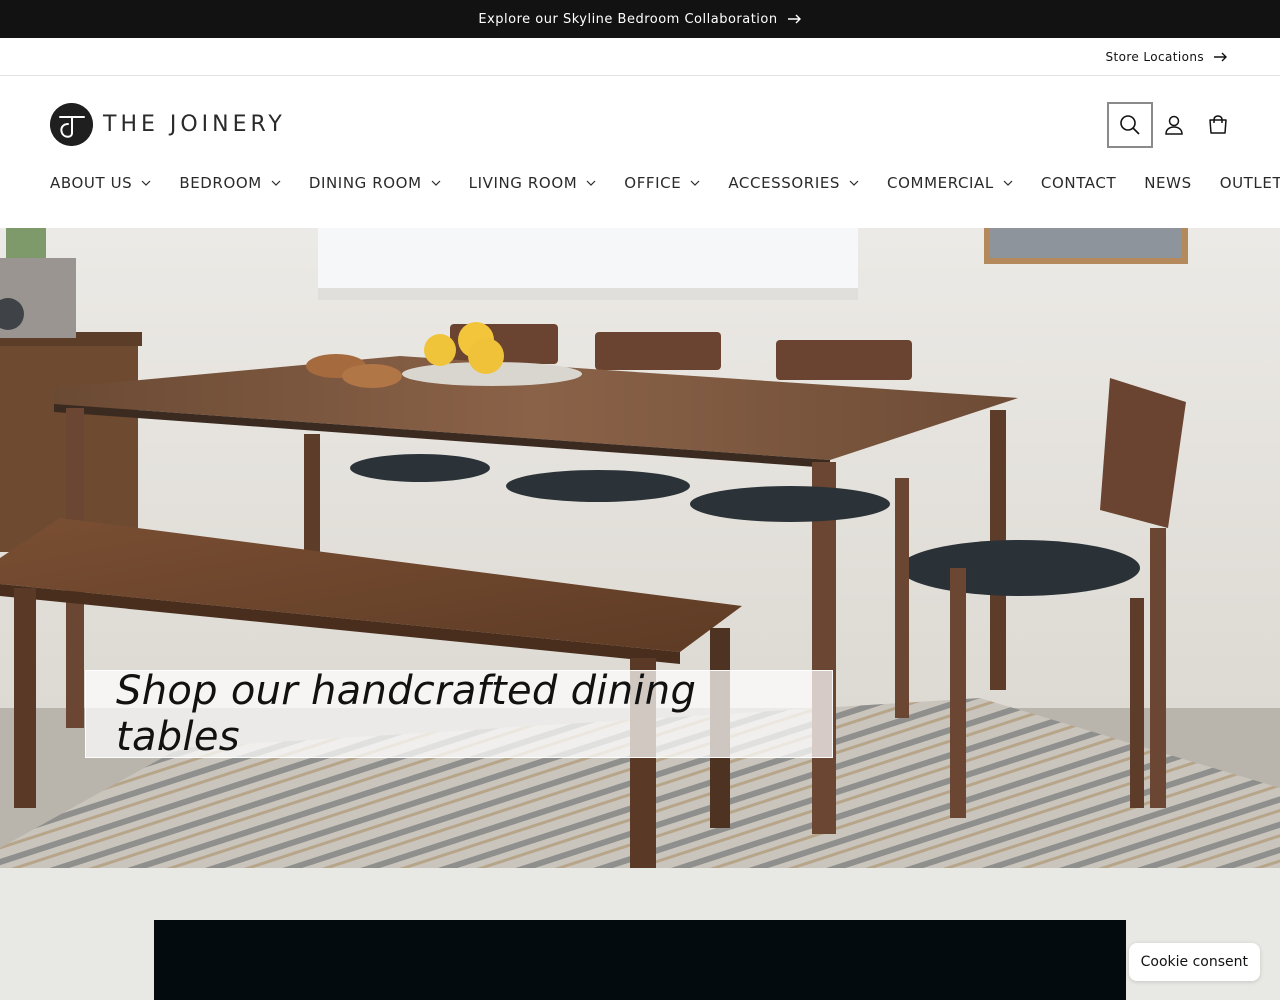 The width and height of the screenshot is (1280, 1000). I want to click on joinery-logo-icon, so click(71, 124).